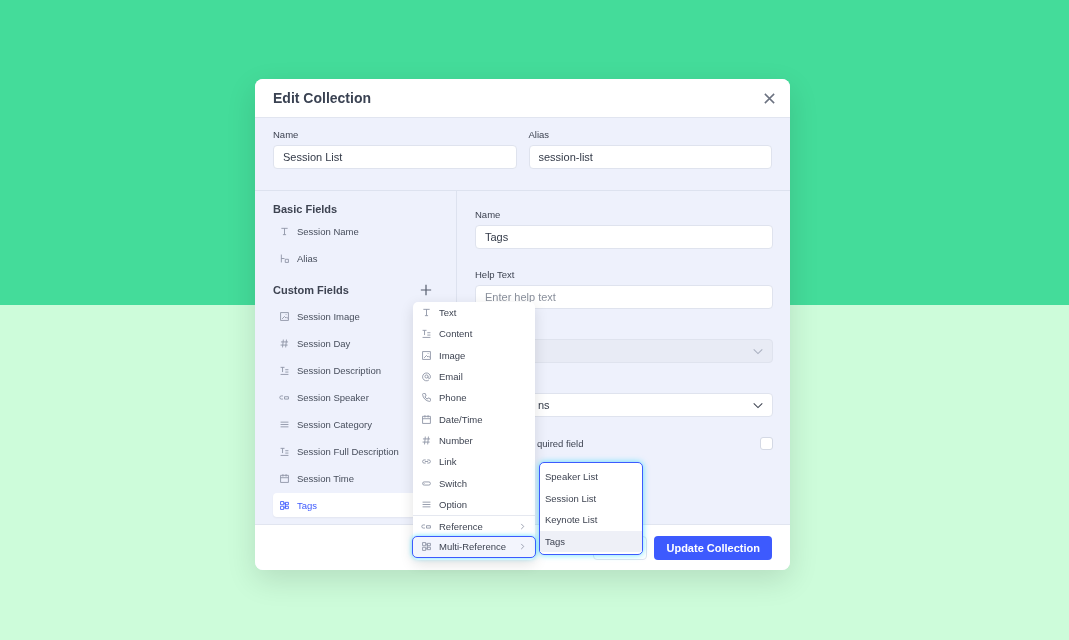  Describe the element at coordinates (395, 157) in the screenshot. I see `name-input: Session List` at that location.